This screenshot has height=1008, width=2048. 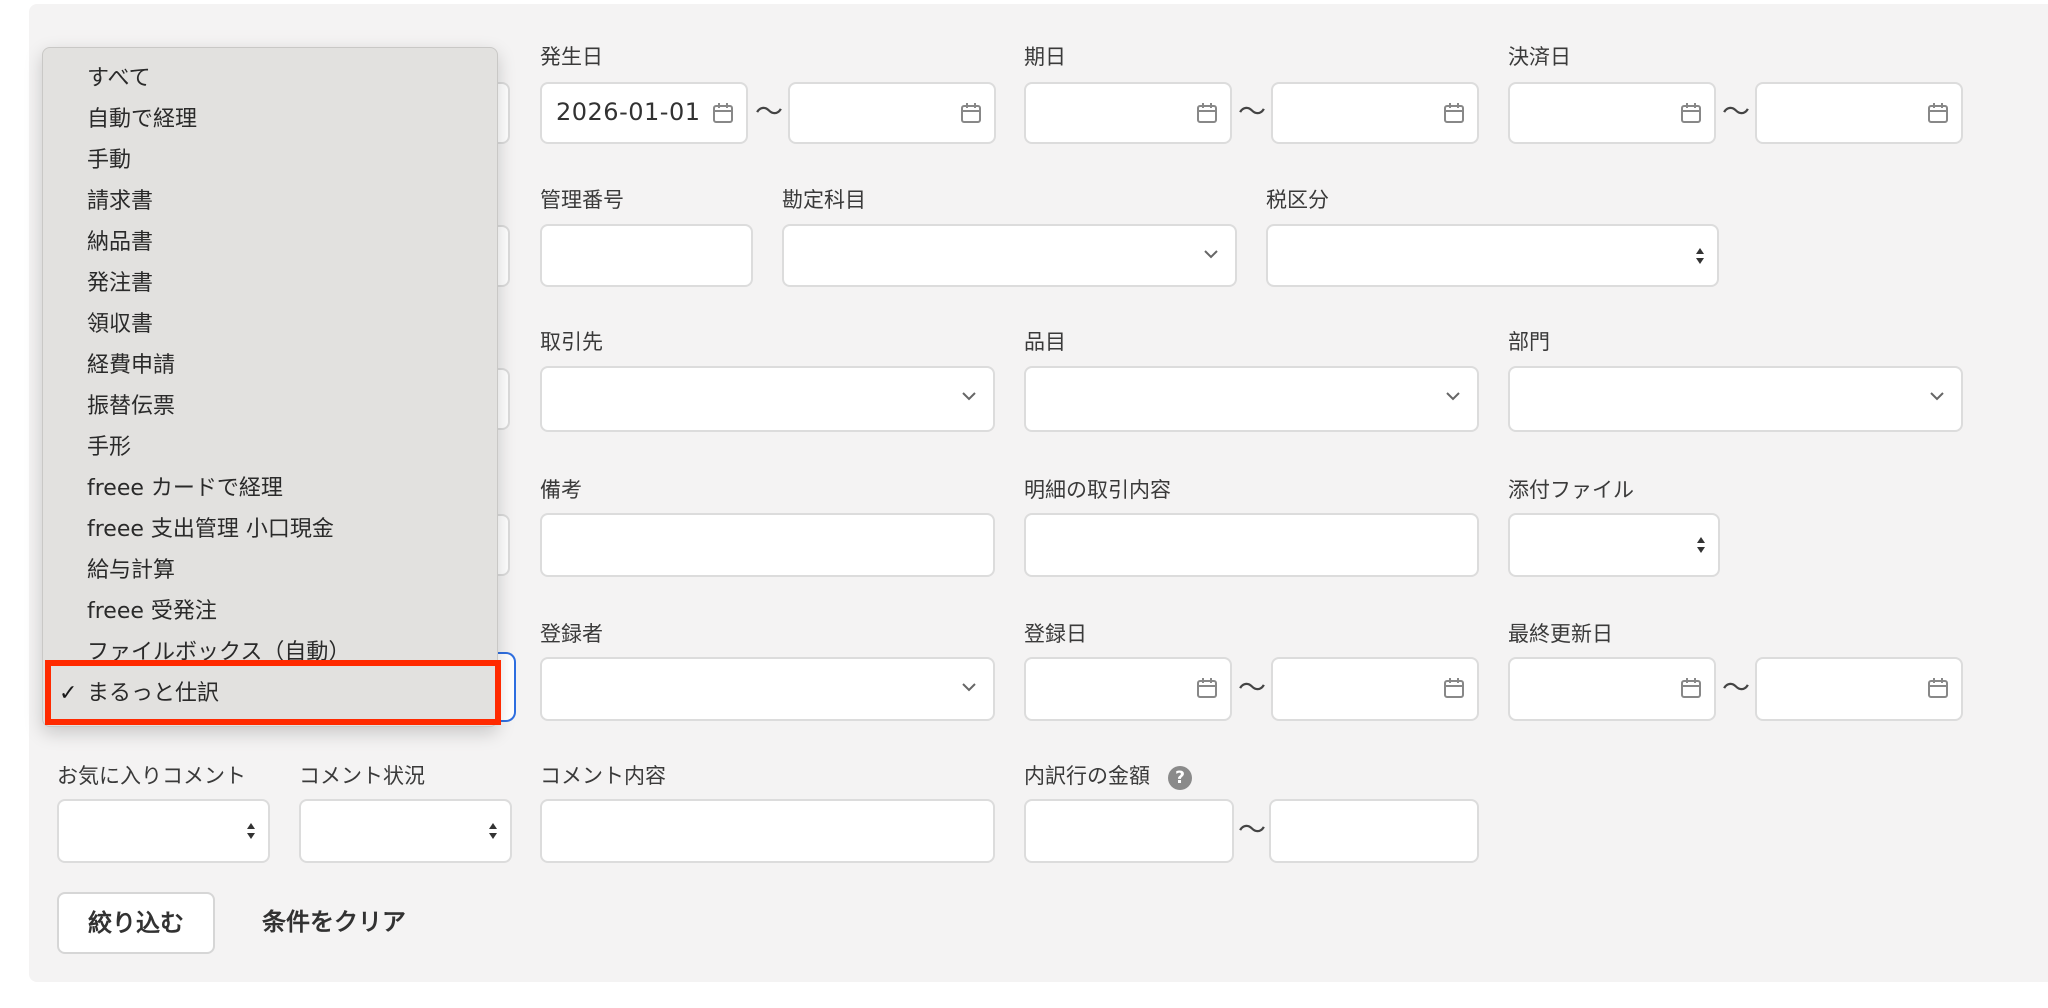 I want to click on dropdown-option: freee 支出管理 小口現金, so click(x=210, y=530).